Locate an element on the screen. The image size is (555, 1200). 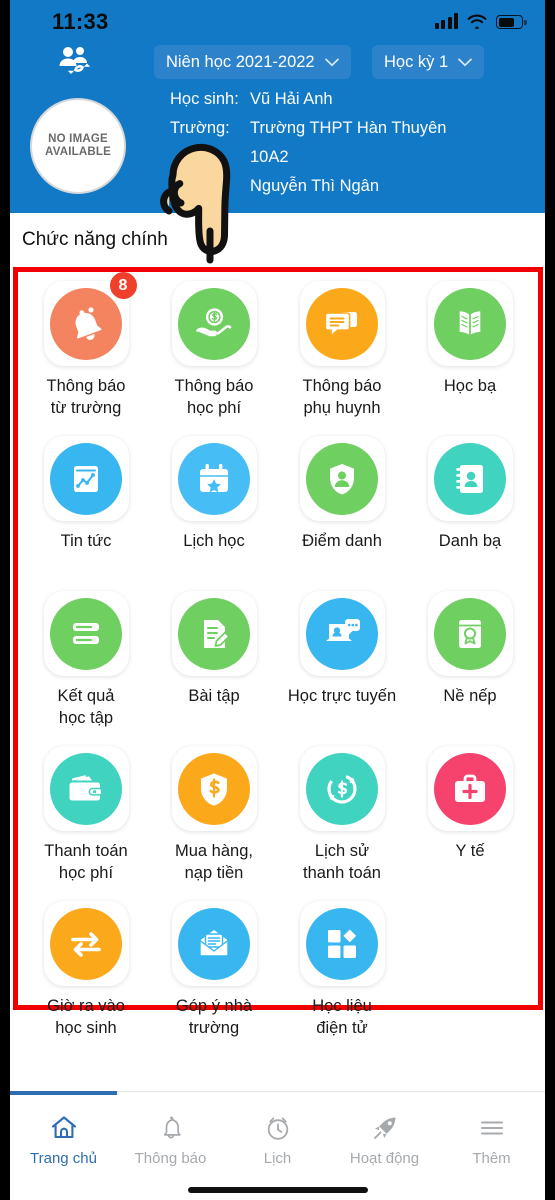
hamburger-icon is located at coordinates (492, 1128).